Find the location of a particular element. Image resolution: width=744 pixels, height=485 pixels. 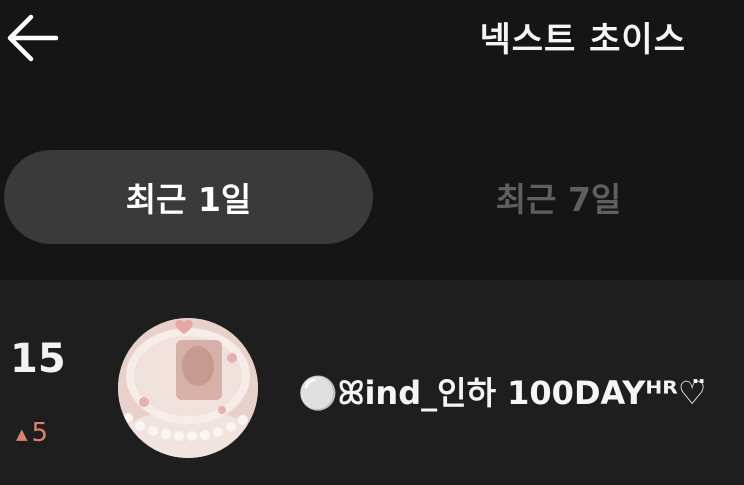

triangle-up-icon: ▲ is located at coordinates (22, 433).